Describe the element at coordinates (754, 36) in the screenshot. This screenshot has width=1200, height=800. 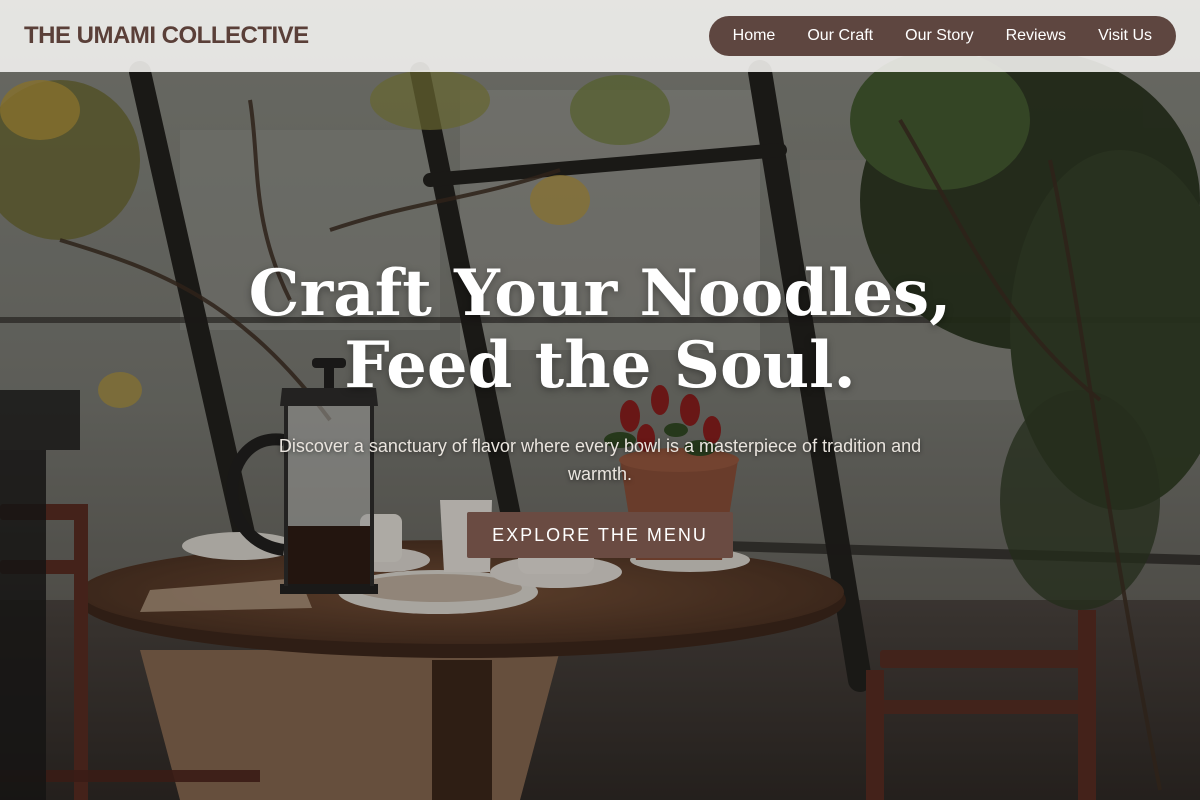
I see `nav-home-link: Home` at that location.